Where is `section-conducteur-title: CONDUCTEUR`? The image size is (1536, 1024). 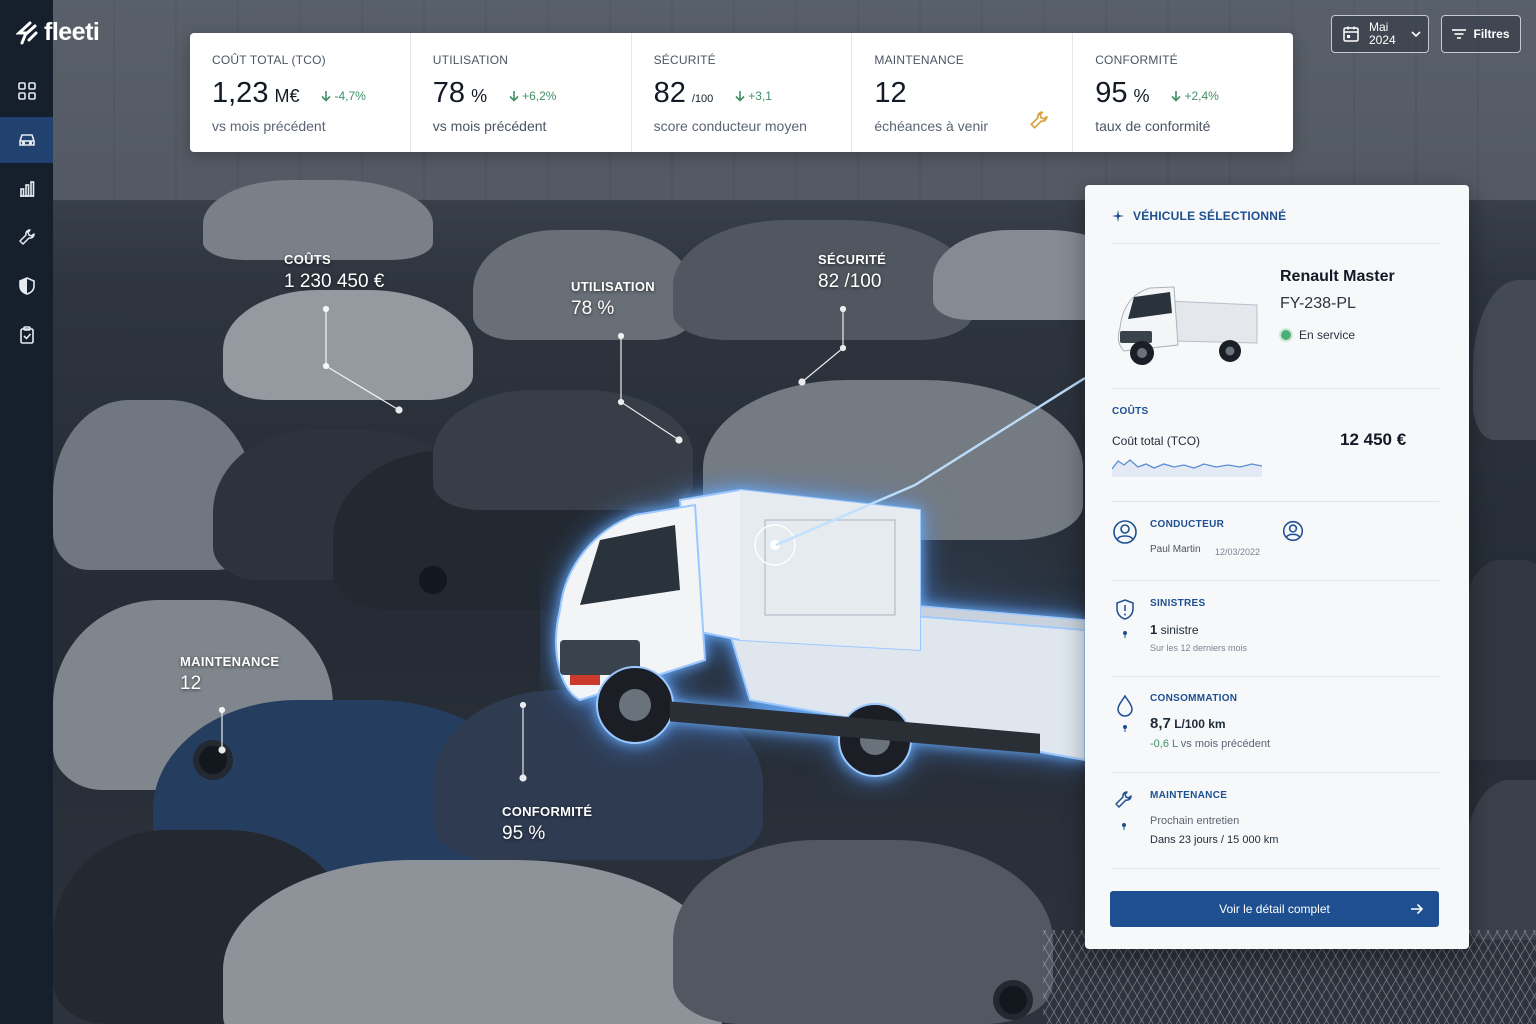
section-conducteur-title: CONDUCTEUR is located at coordinates (1187, 524).